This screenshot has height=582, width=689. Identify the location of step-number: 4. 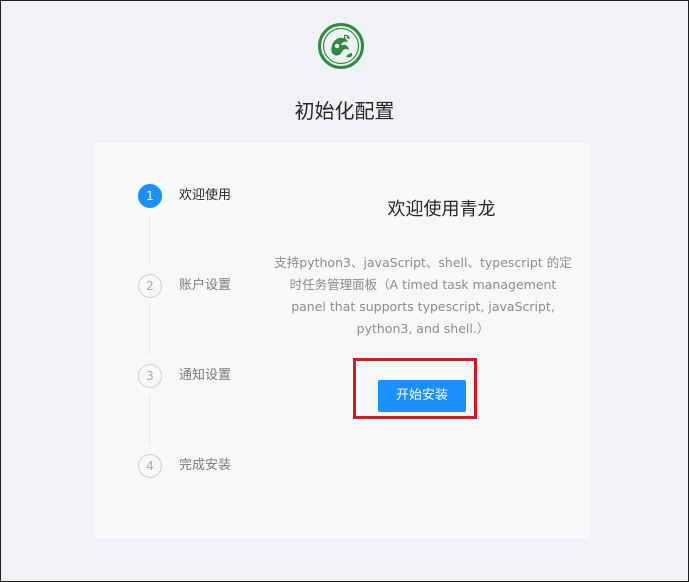
(150, 466).